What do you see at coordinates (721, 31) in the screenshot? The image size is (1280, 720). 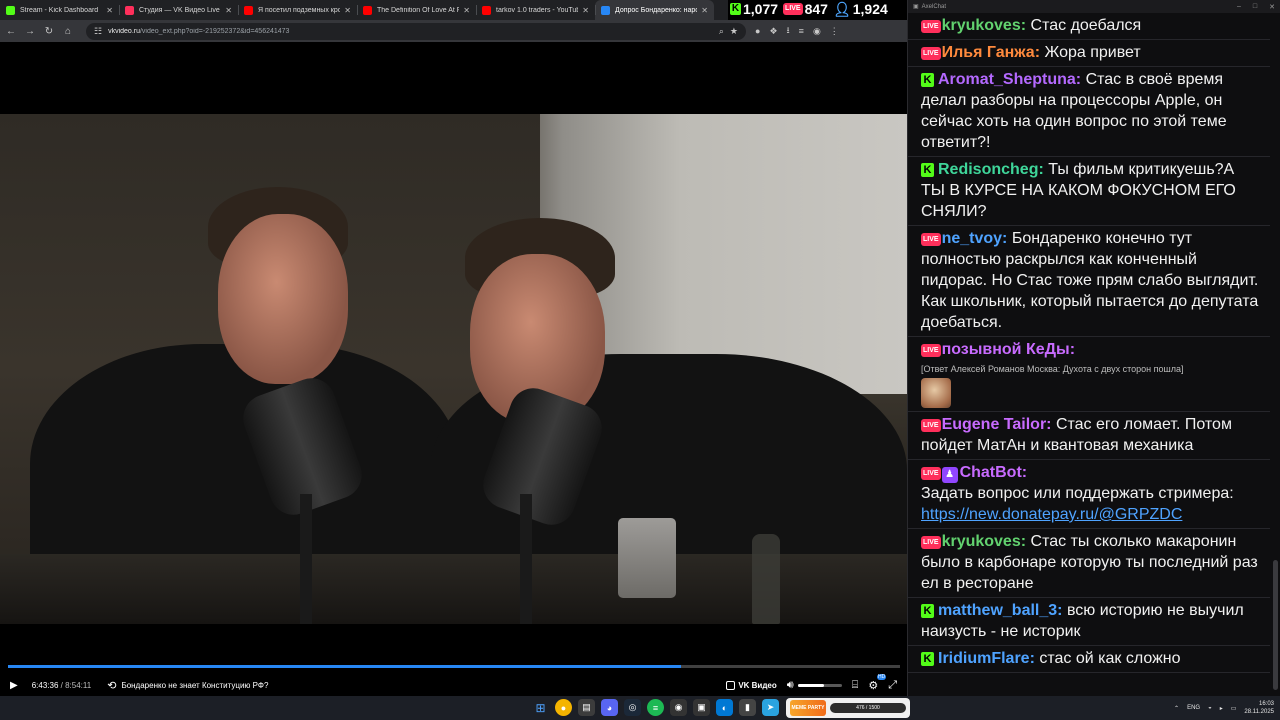 I see `zoom-icon: ⌕` at bounding box center [721, 31].